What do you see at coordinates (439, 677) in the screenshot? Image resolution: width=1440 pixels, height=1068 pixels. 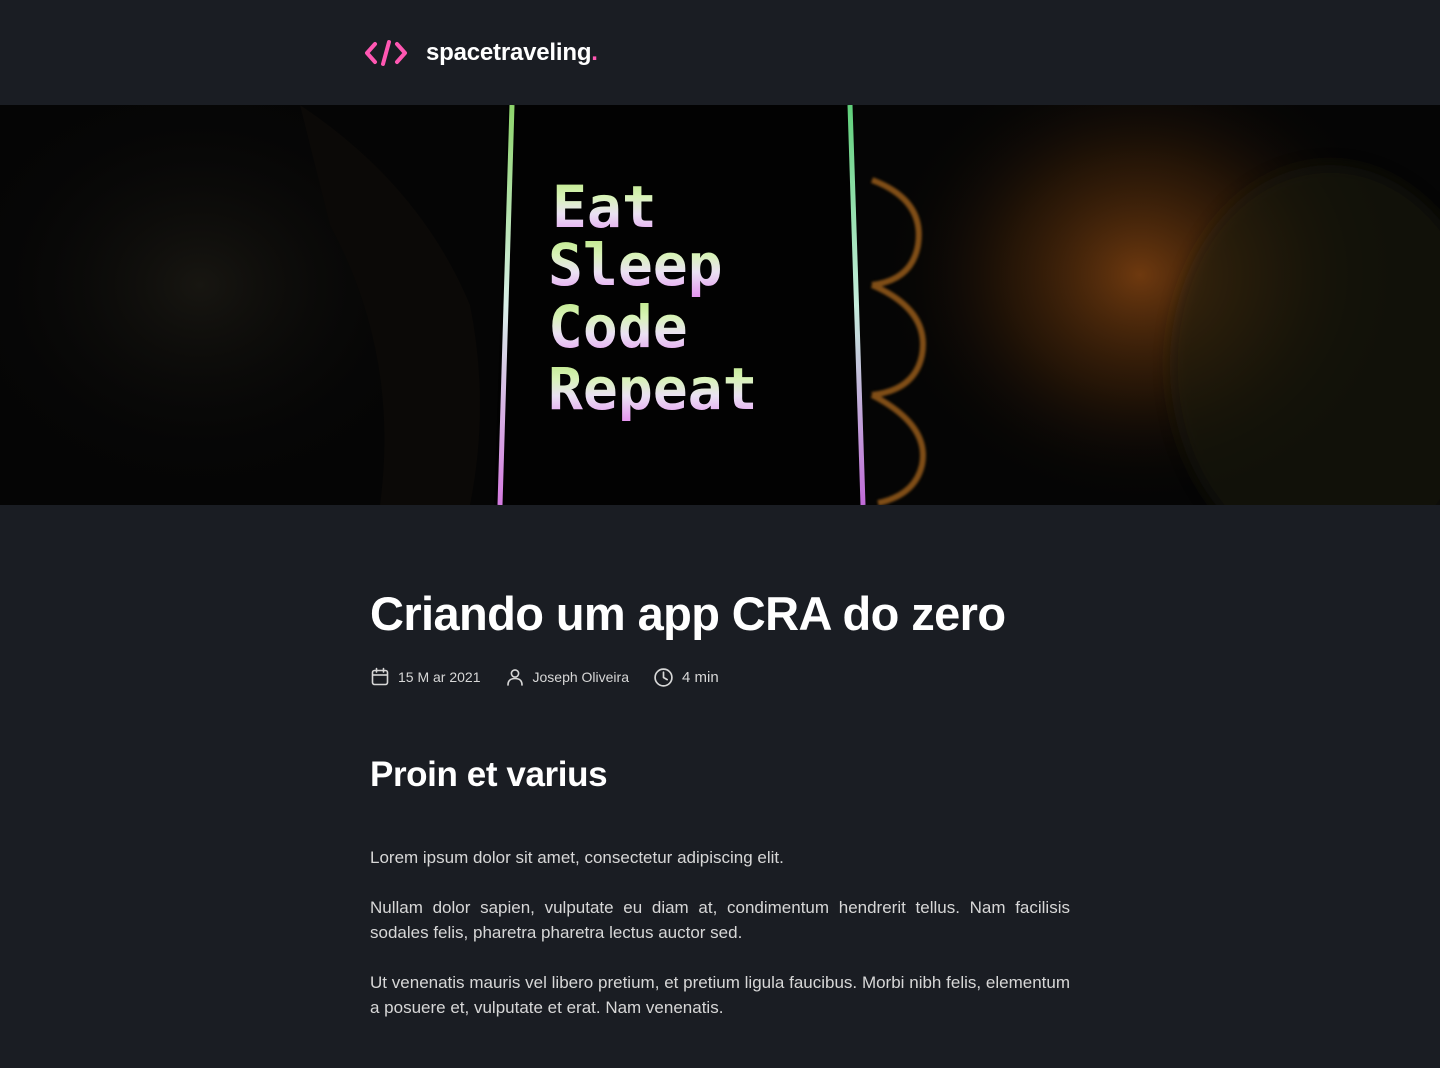 I see `post-date-text: 15 M ar 2021` at bounding box center [439, 677].